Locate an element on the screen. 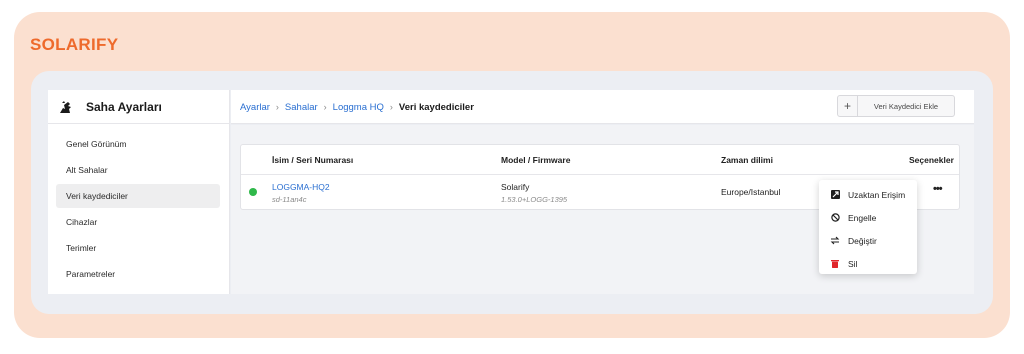  timezone-value: Europe/Istanbul is located at coordinates (751, 192).